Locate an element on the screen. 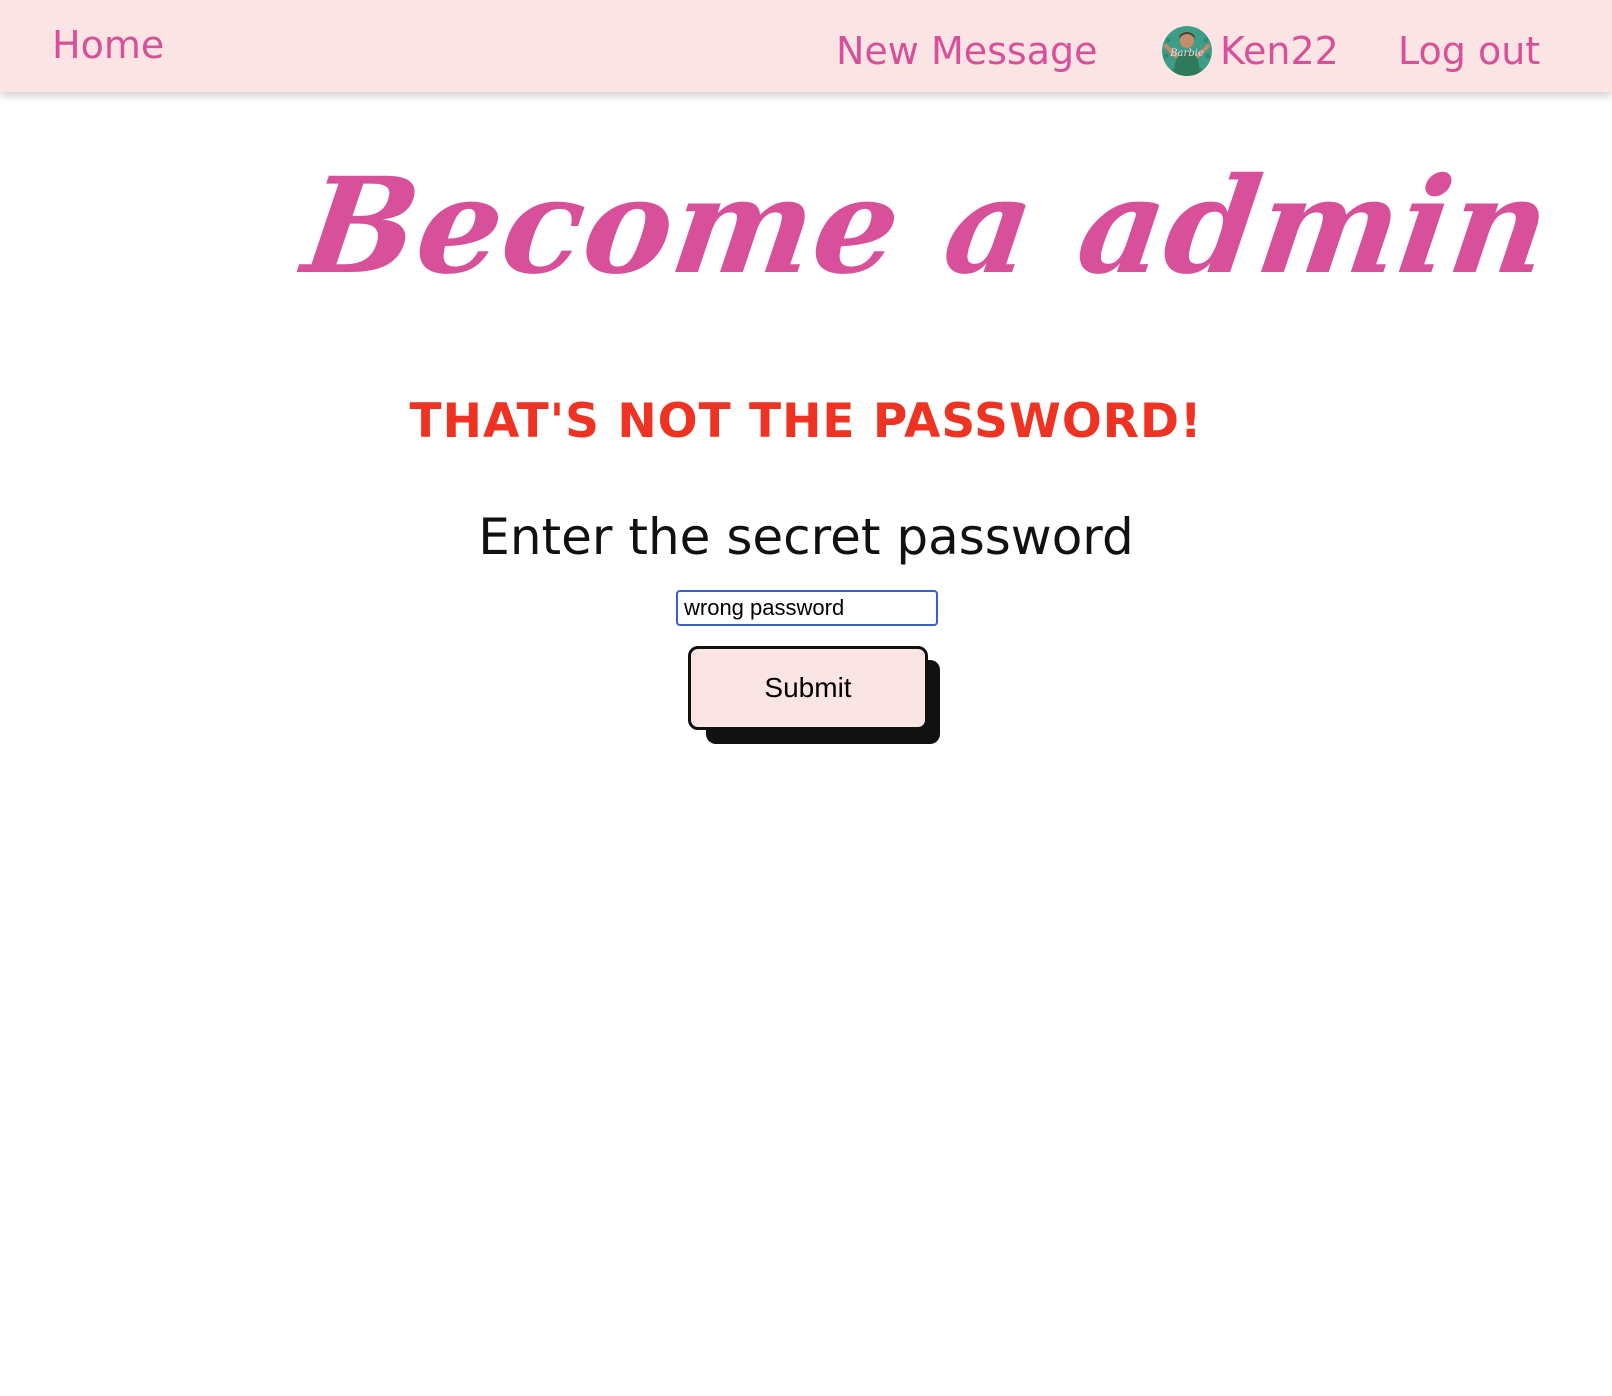 The image size is (1612, 1396). page-title: Become a admin is located at coordinates (927, 226).